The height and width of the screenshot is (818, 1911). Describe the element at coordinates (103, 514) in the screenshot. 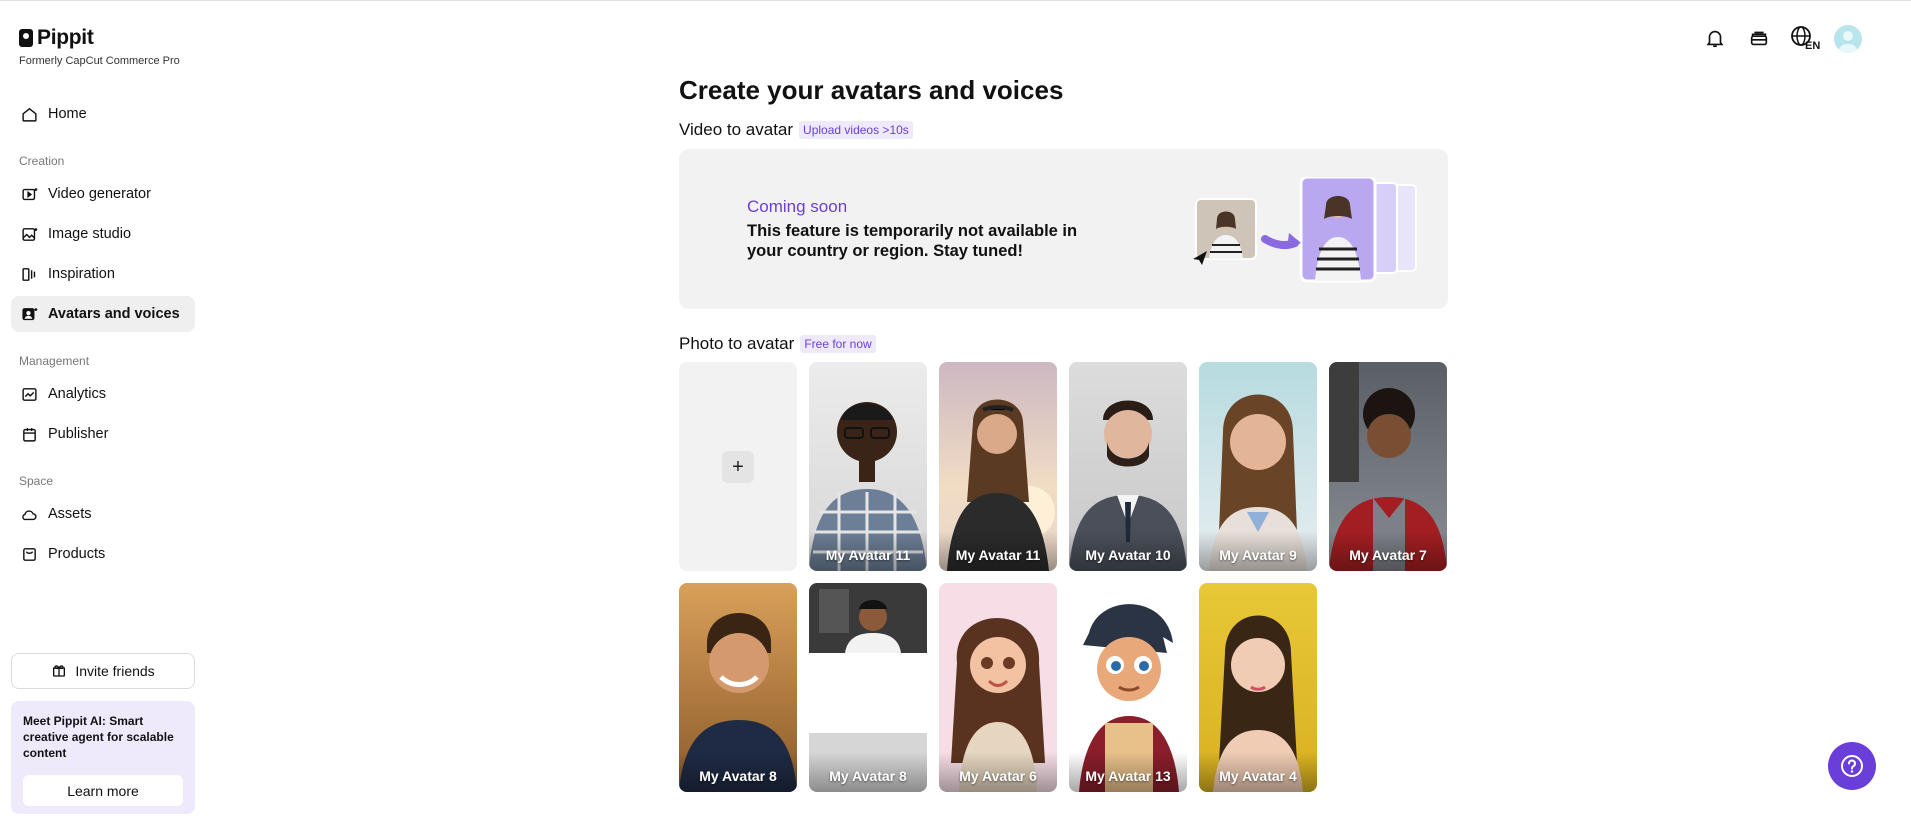

I see `sidebar-item-assets: Assets` at that location.